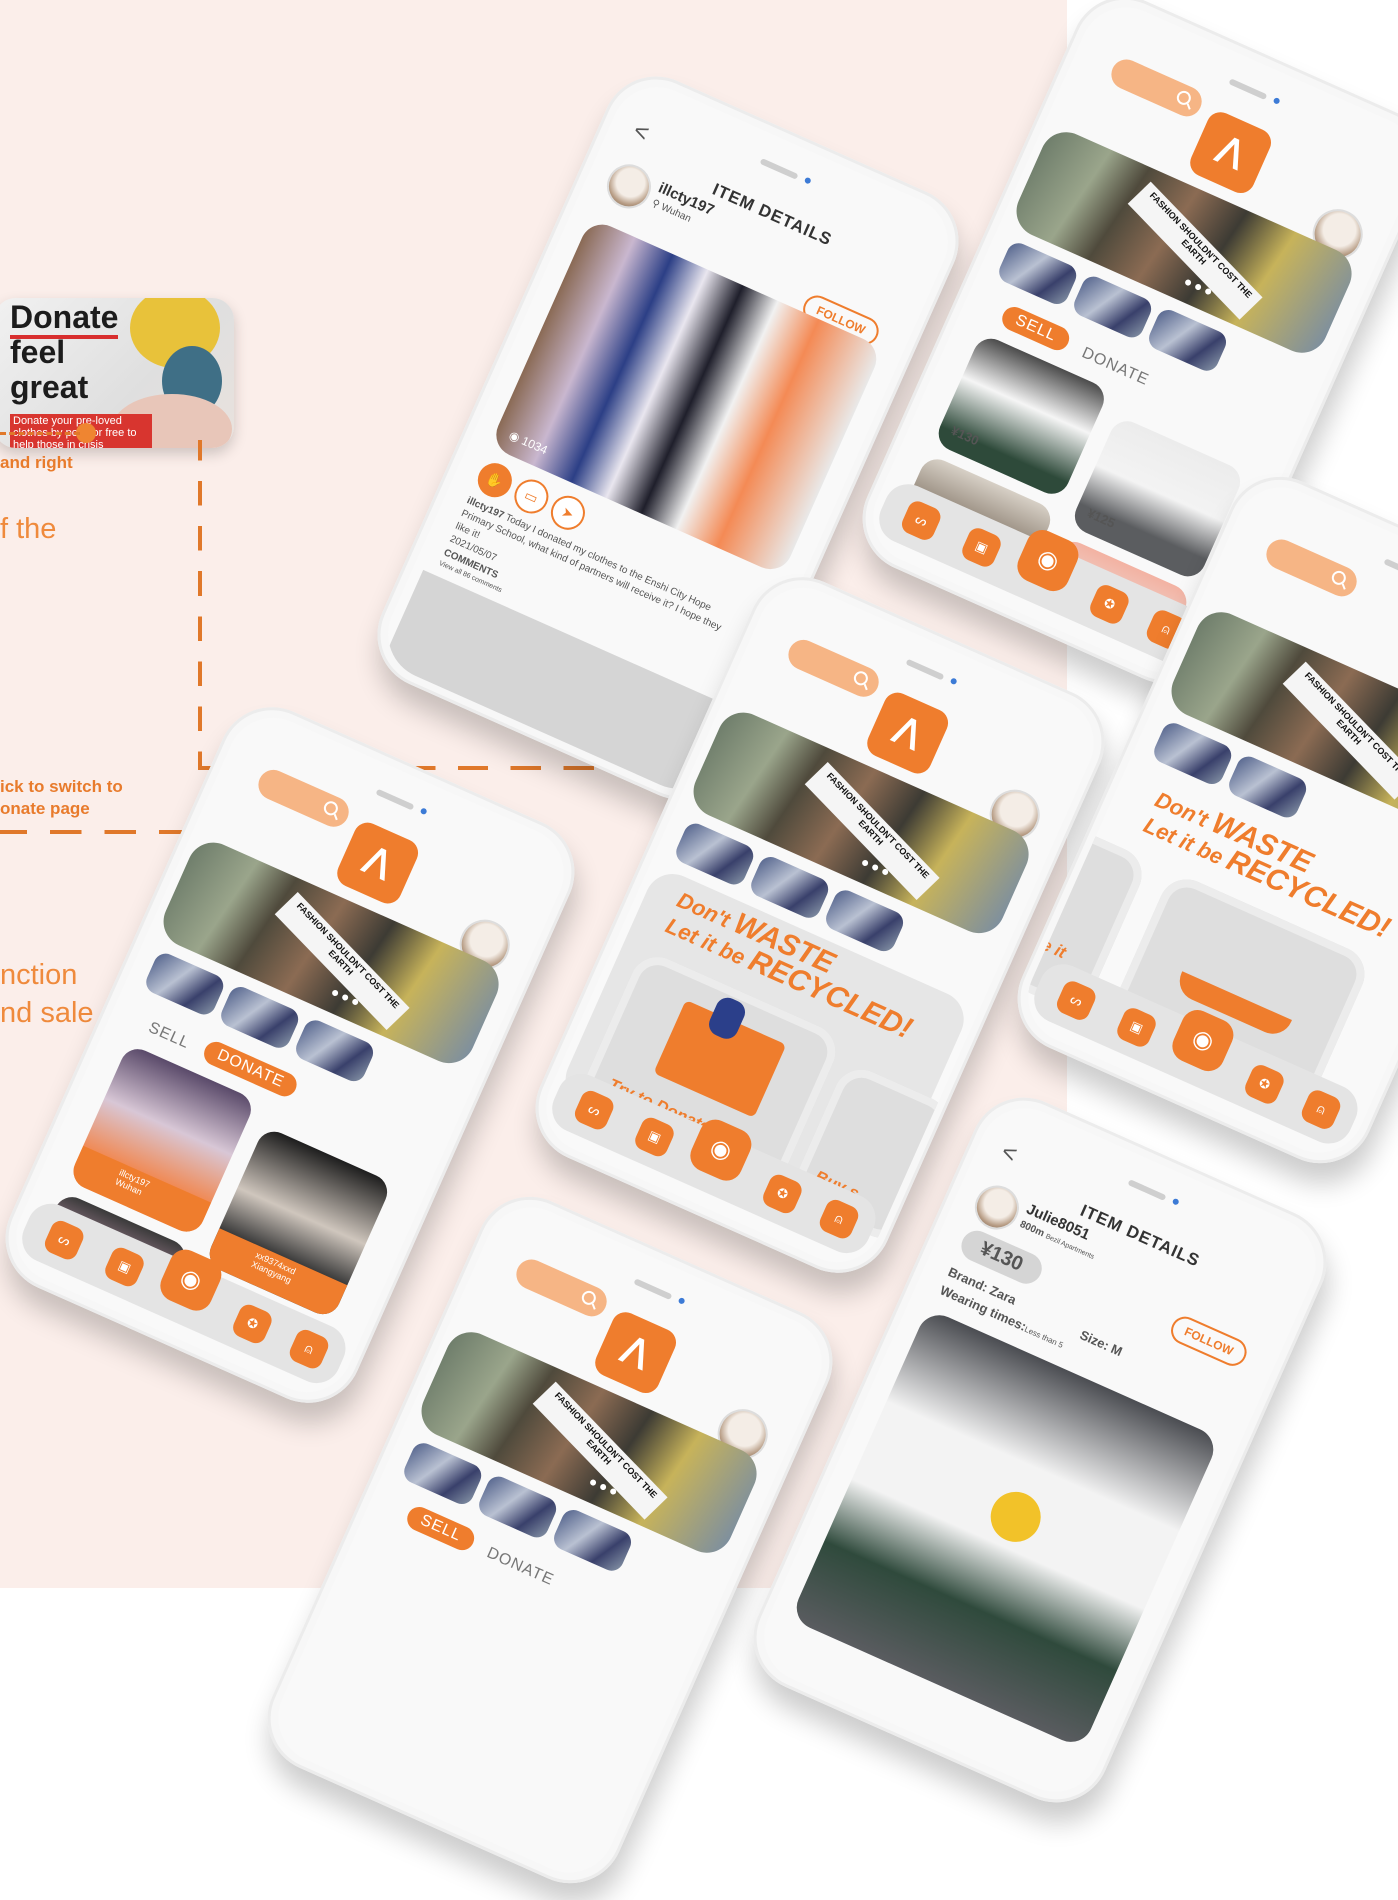 This screenshot has height=1900, width=1398. Describe the element at coordinates (61, 786) in the screenshot. I see `note-switch-1: ick to switch to` at that location.